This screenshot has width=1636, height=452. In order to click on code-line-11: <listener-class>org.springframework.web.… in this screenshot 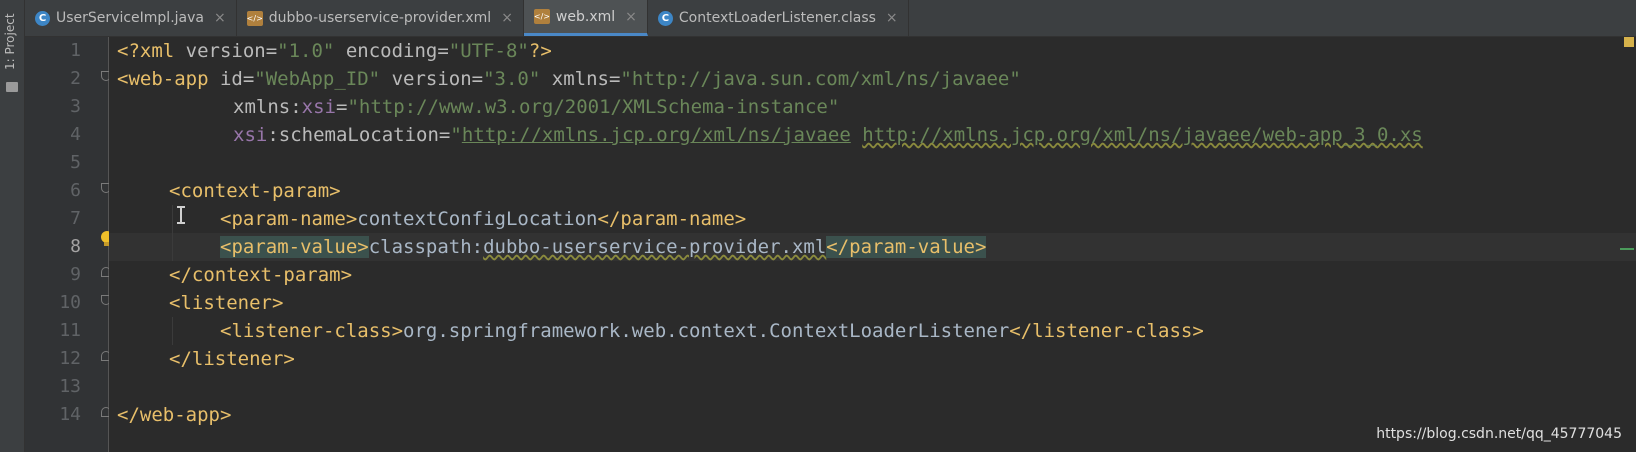, I will do `click(872, 331)`.